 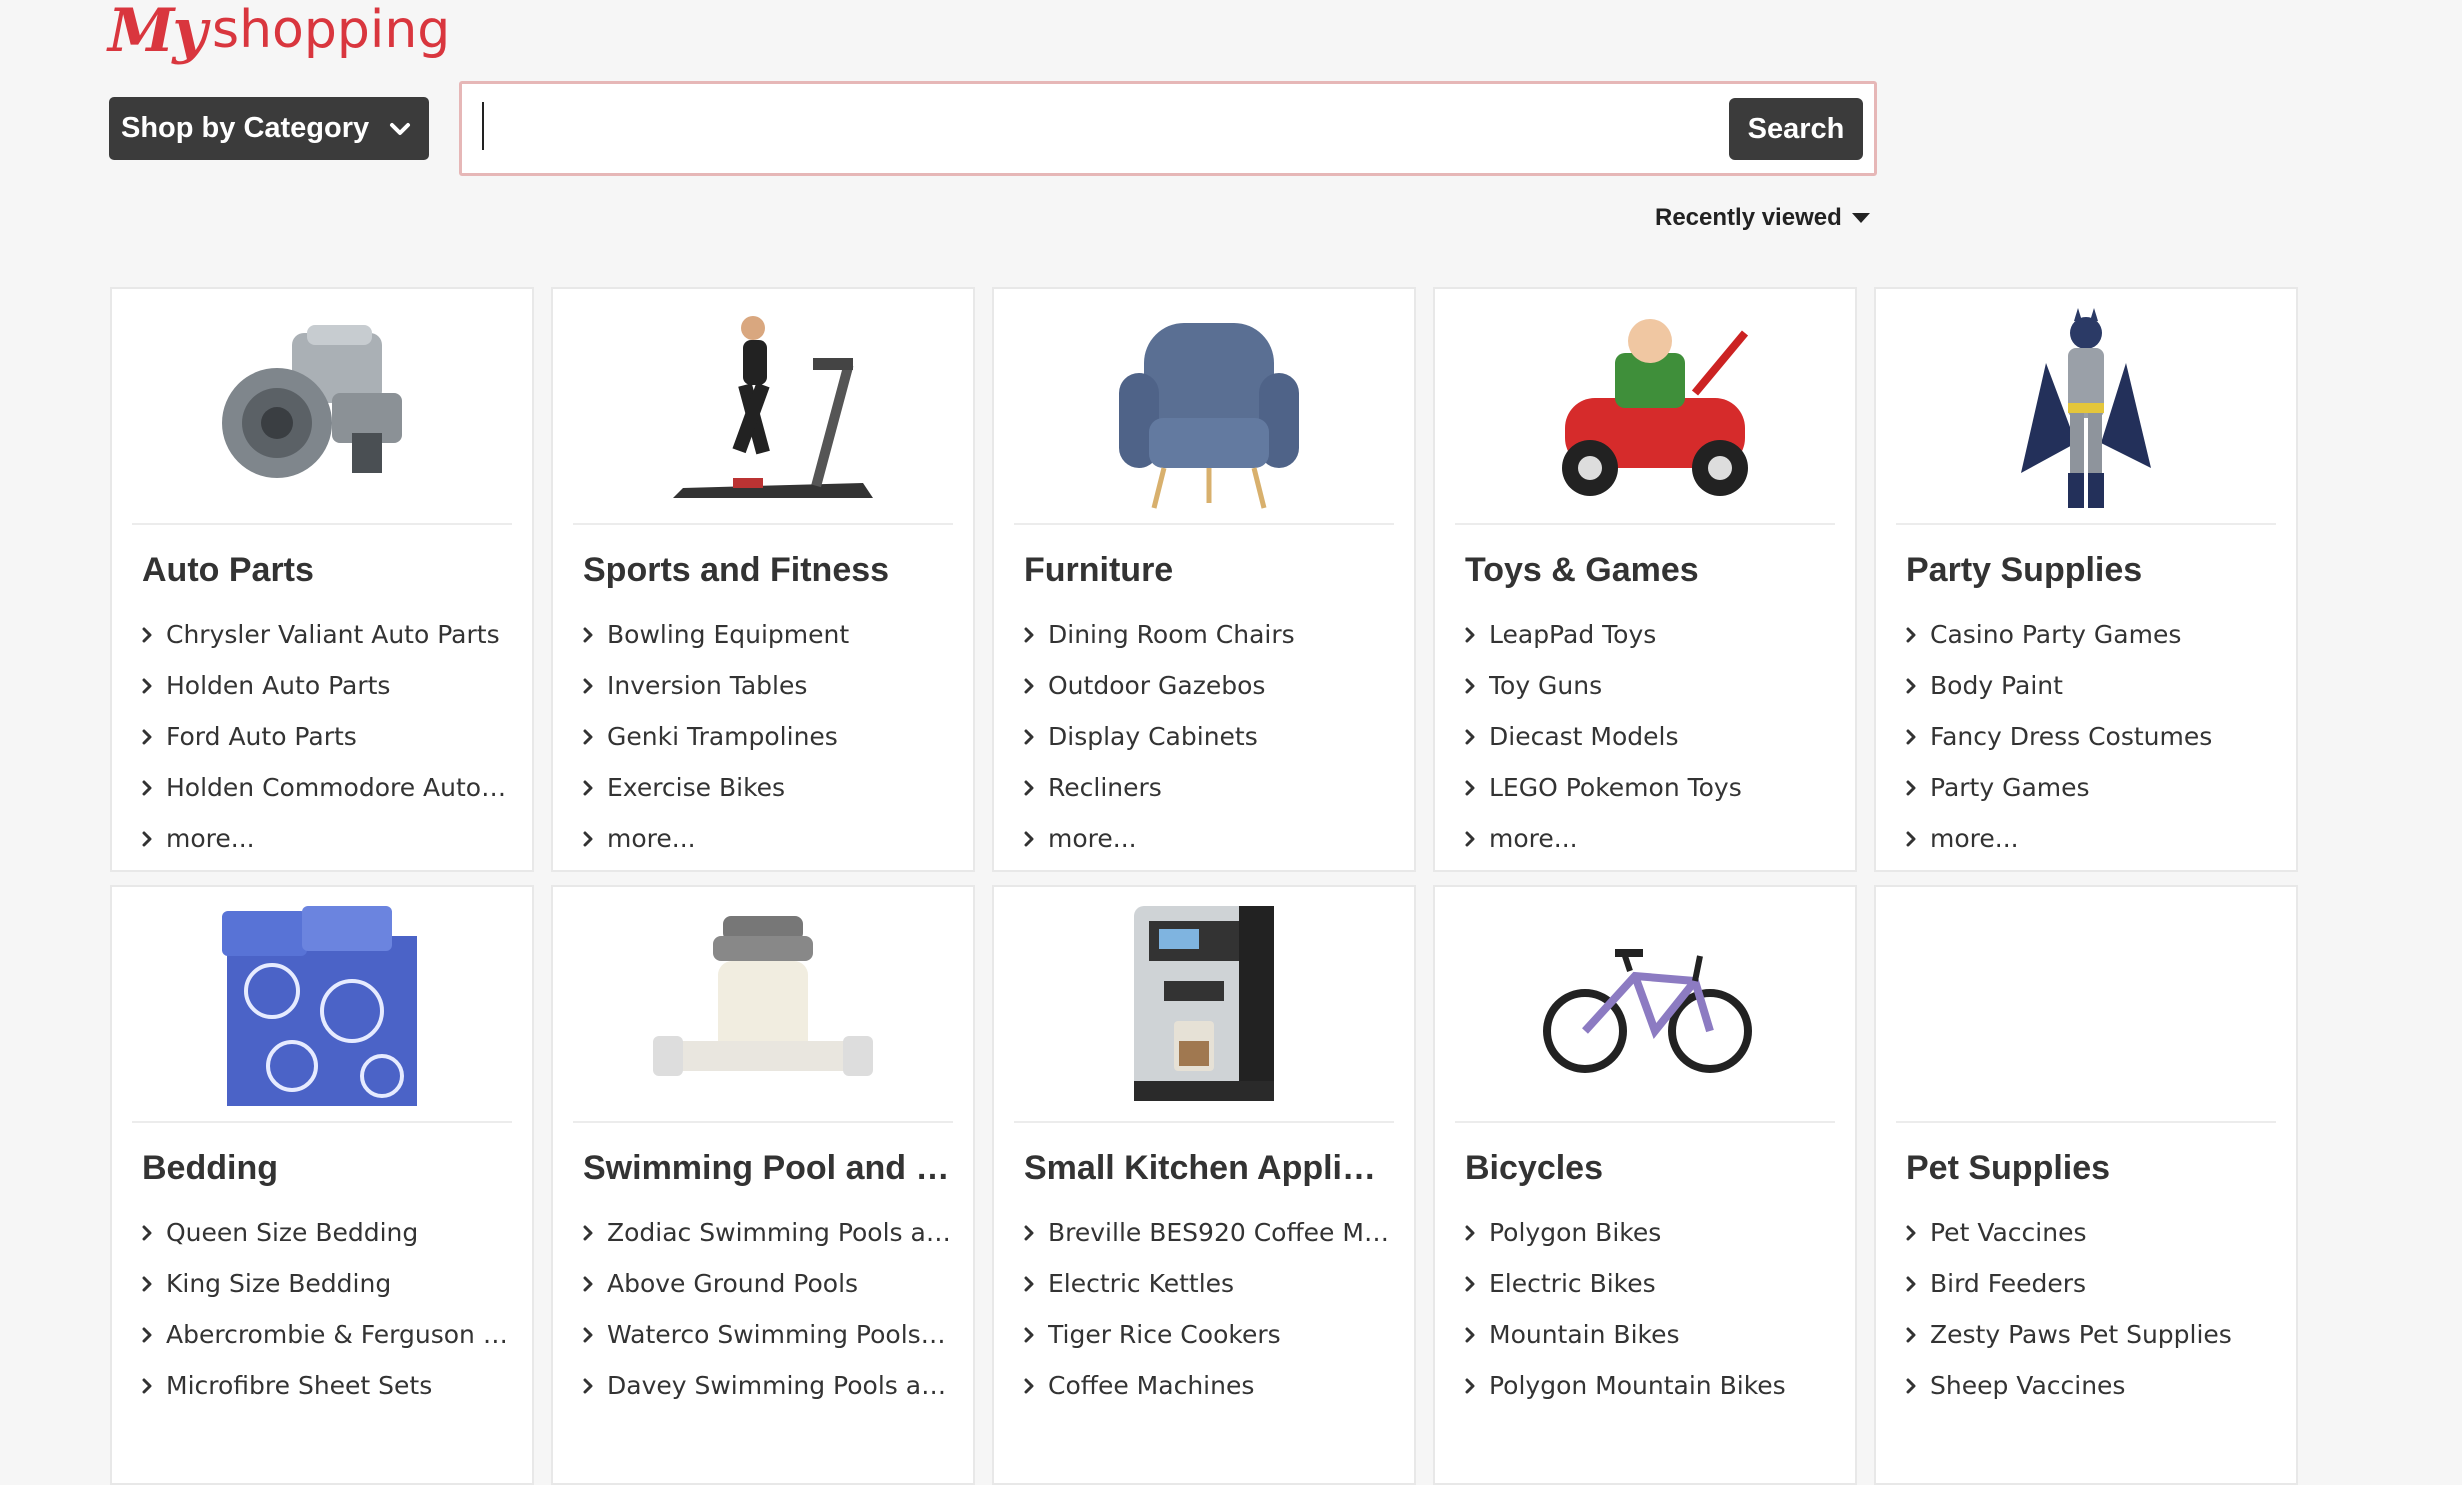 I want to click on subcategory-link: Outdoor Gazebos, so click(x=1214, y=685).